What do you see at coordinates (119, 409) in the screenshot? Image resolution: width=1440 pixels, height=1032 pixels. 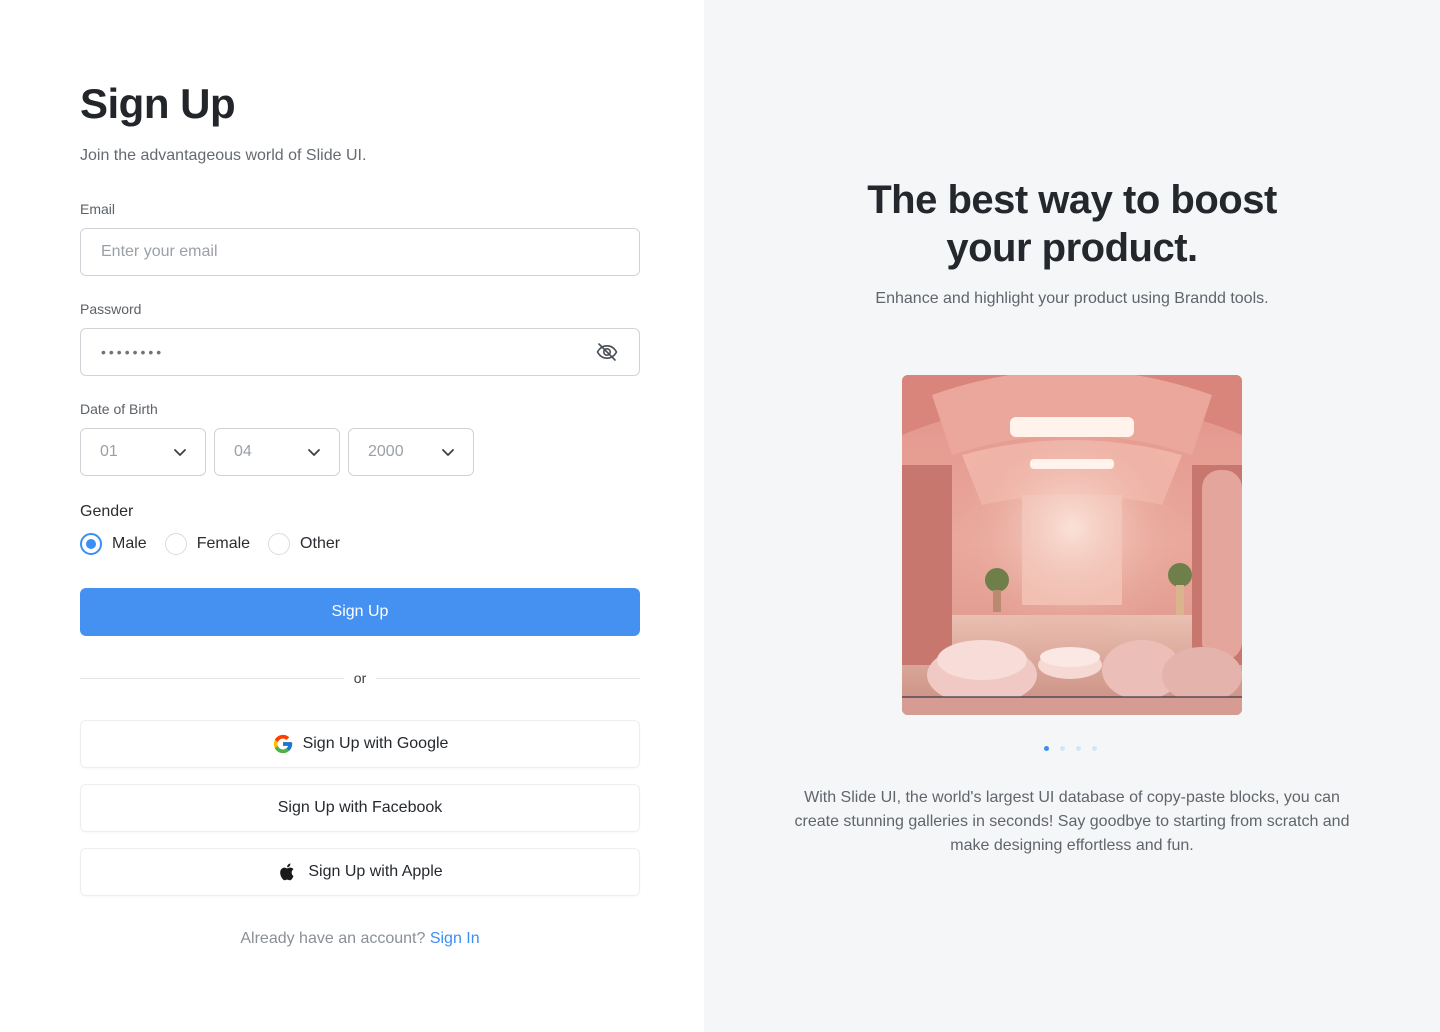 I see `dob-label: Date of Birth` at bounding box center [119, 409].